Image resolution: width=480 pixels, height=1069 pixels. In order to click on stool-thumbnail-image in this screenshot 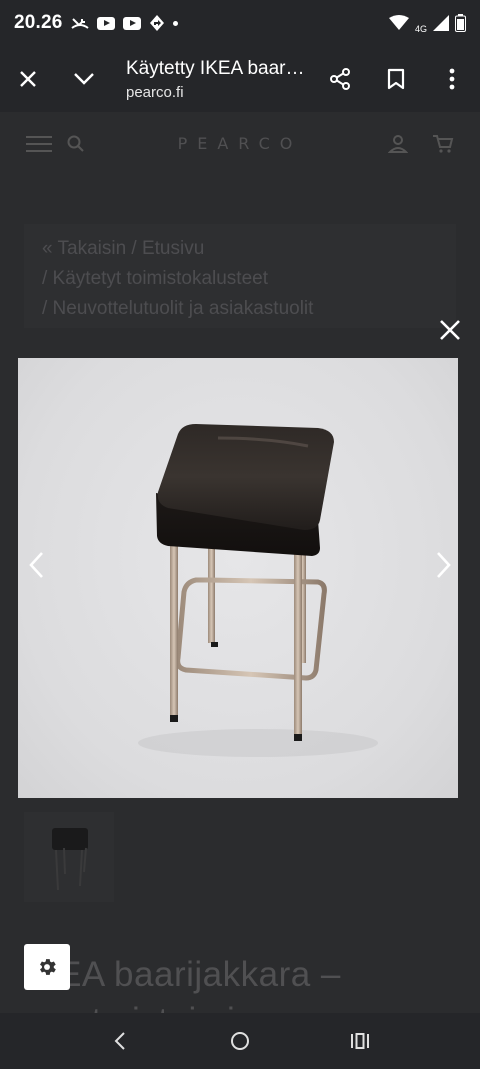, I will do `click(70, 859)`.